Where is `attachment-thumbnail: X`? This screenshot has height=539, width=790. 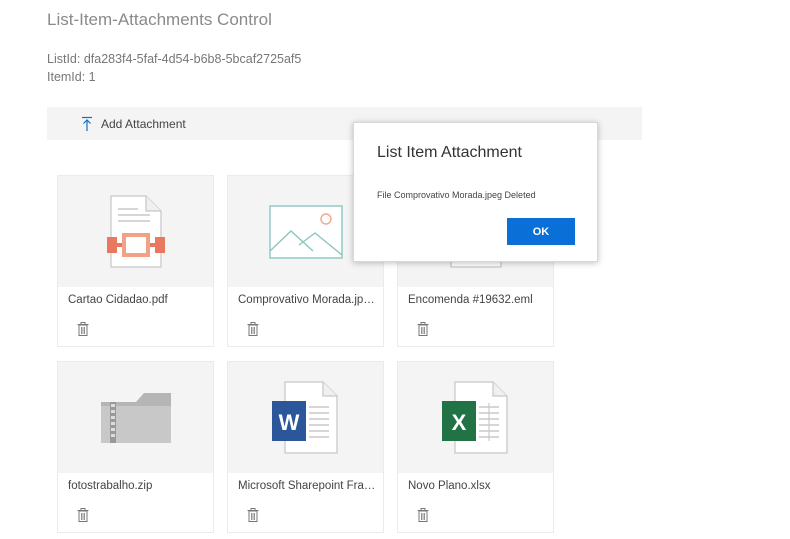
attachment-thumbnail: X is located at coordinates (475, 417).